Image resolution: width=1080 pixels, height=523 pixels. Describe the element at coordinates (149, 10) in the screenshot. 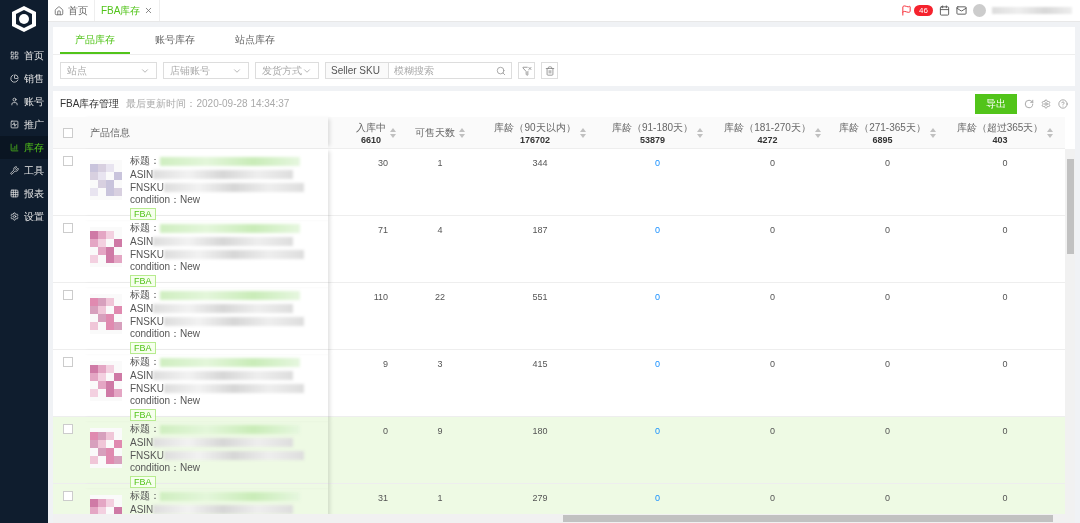

I see `close-icon` at that location.